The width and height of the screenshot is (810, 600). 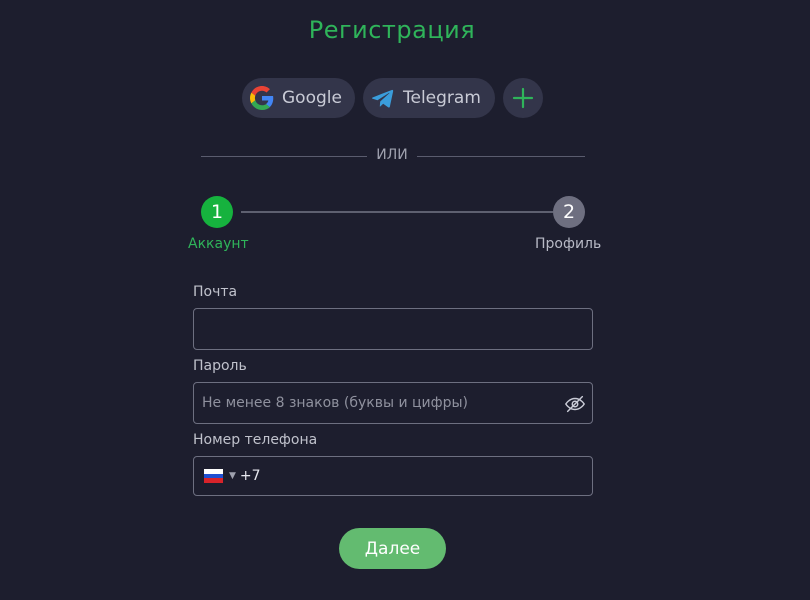 I want to click on divider-line-left, so click(x=284, y=156).